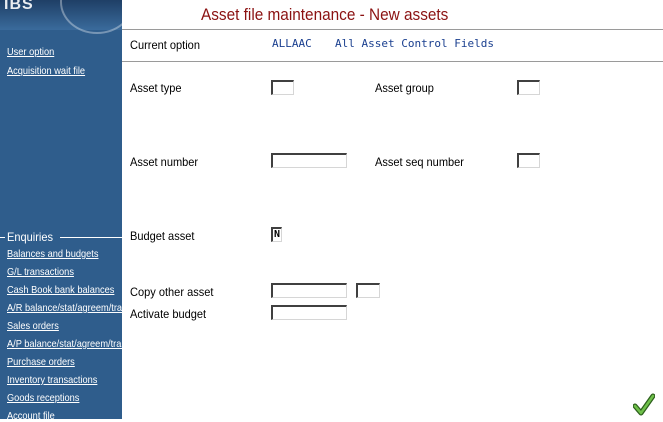  Describe the element at coordinates (325, 15) in the screenshot. I see `page-title: Asset file maintenance - New assets` at that location.